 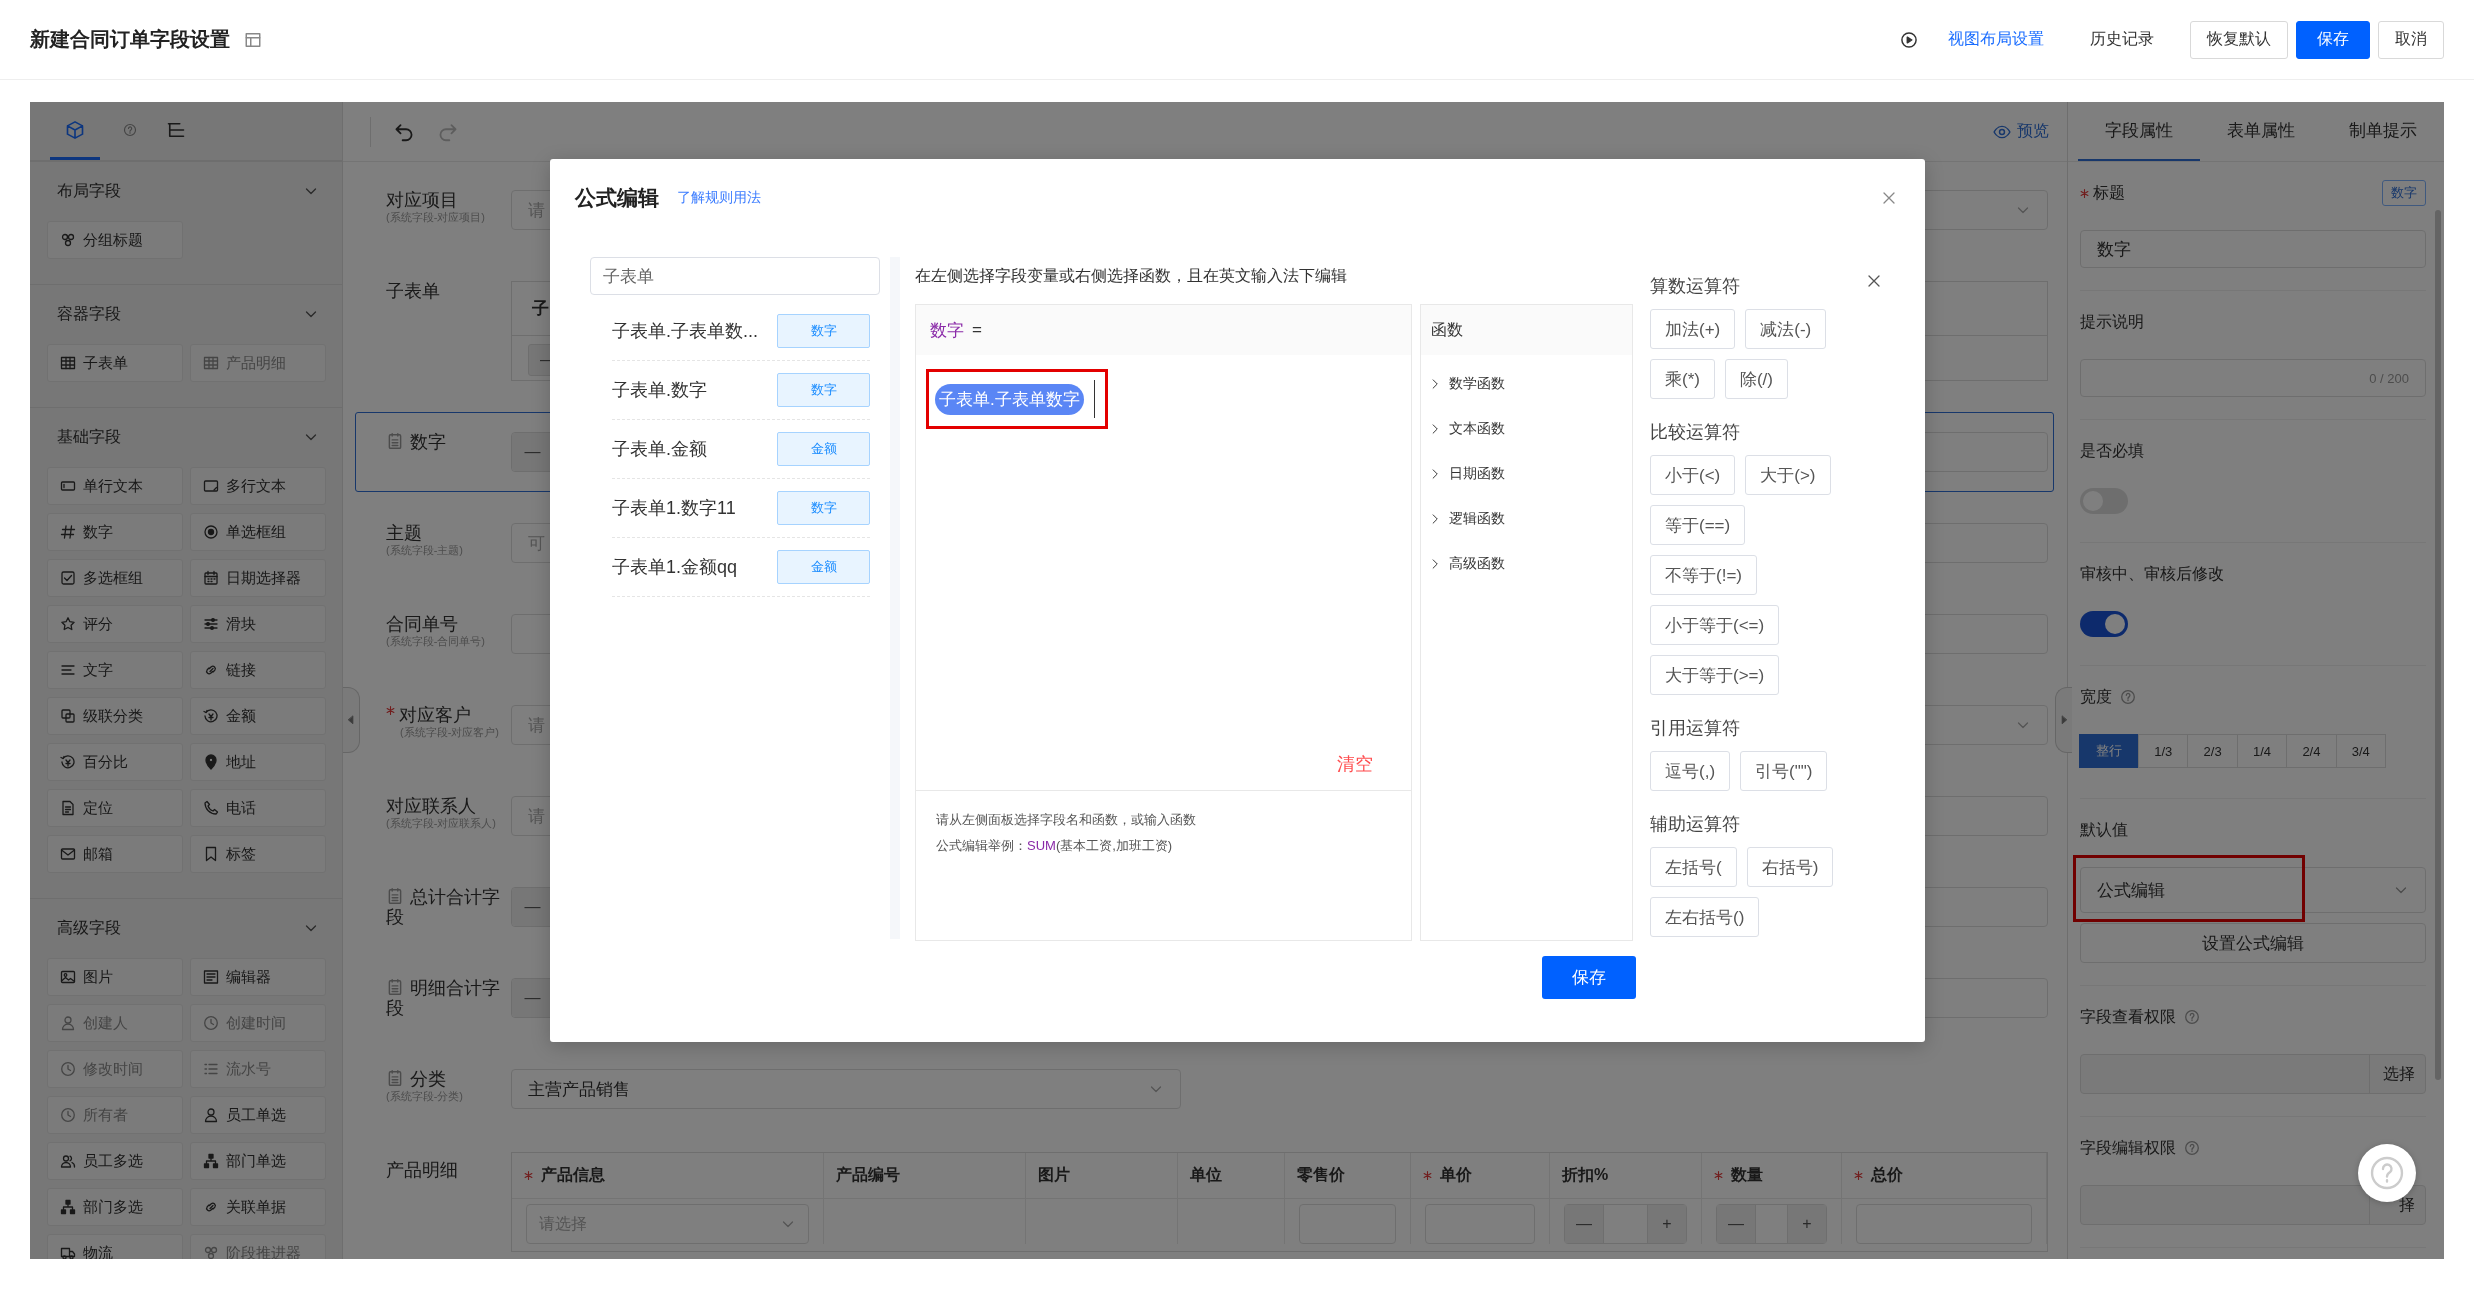 What do you see at coordinates (258, 532) in the screenshot?
I see `field-type-button: 单选框组` at bounding box center [258, 532].